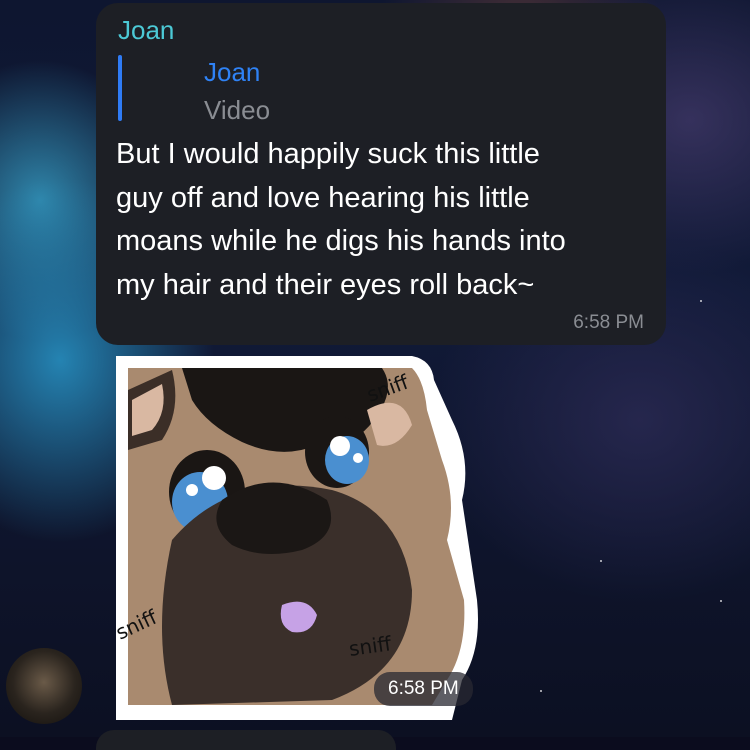  I want to click on next-message-bubble, so click(246, 740).